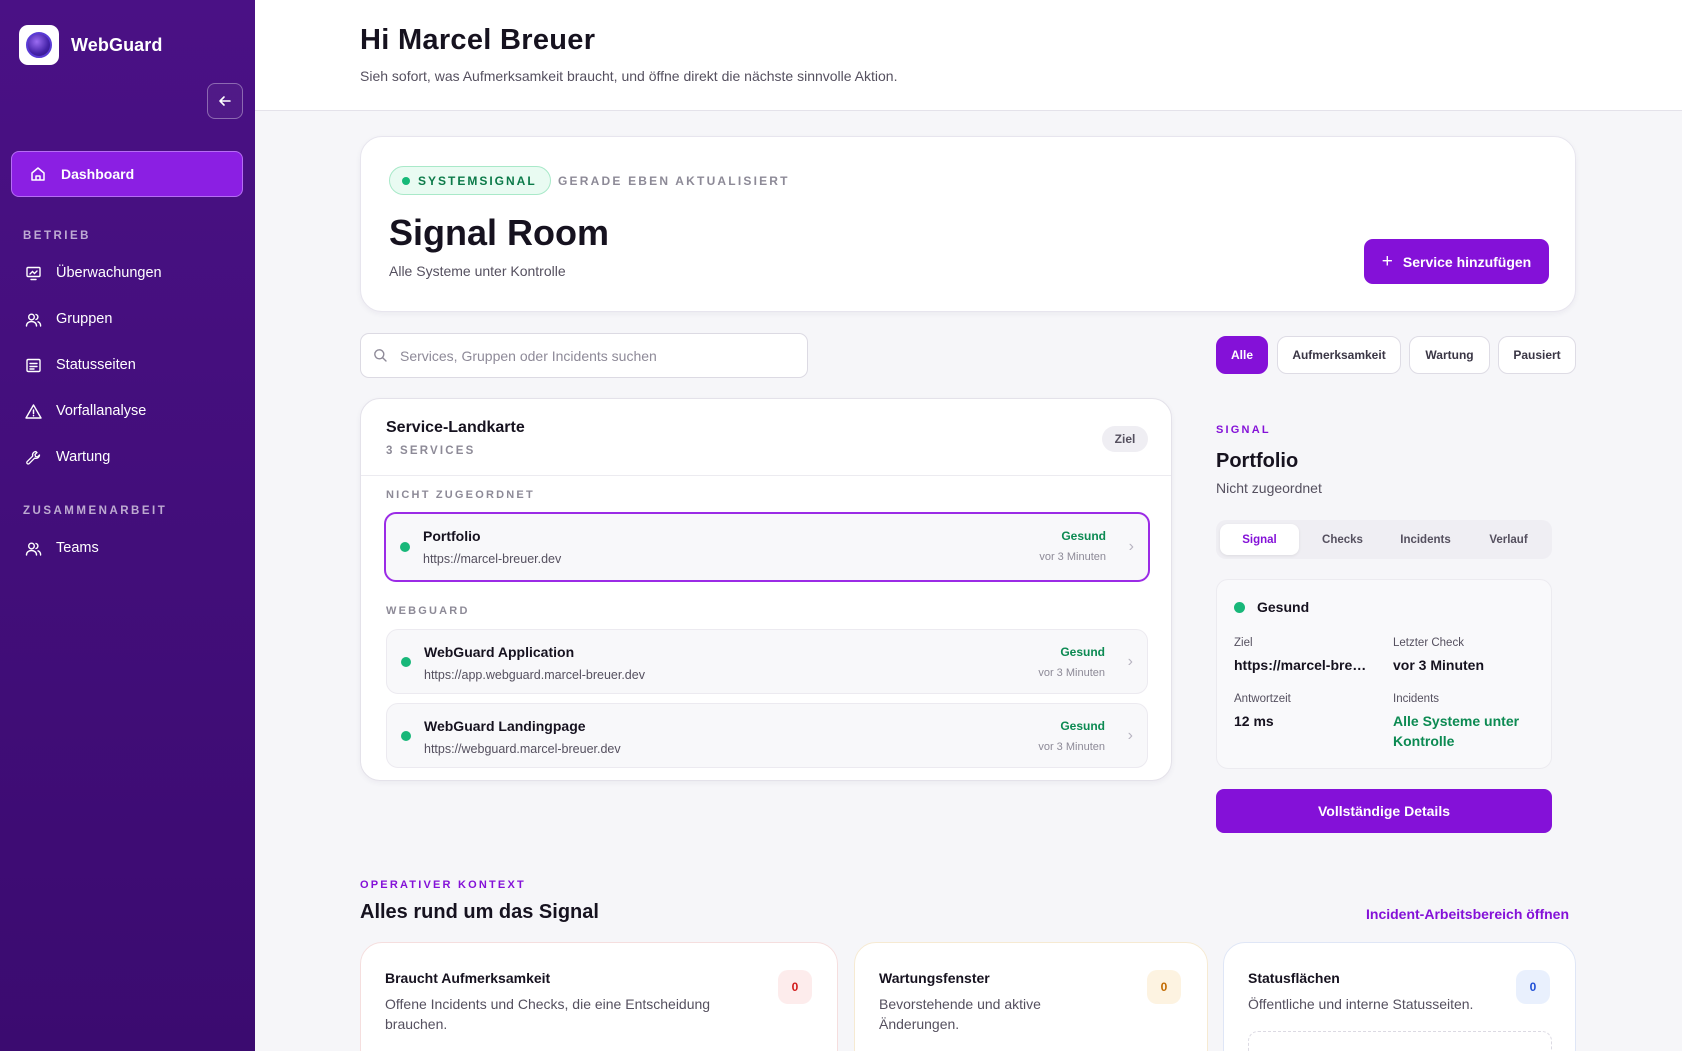 This screenshot has height=1051, width=1682. What do you see at coordinates (1259, 539) in the screenshot?
I see `tab-signal: Signal` at bounding box center [1259, 539].